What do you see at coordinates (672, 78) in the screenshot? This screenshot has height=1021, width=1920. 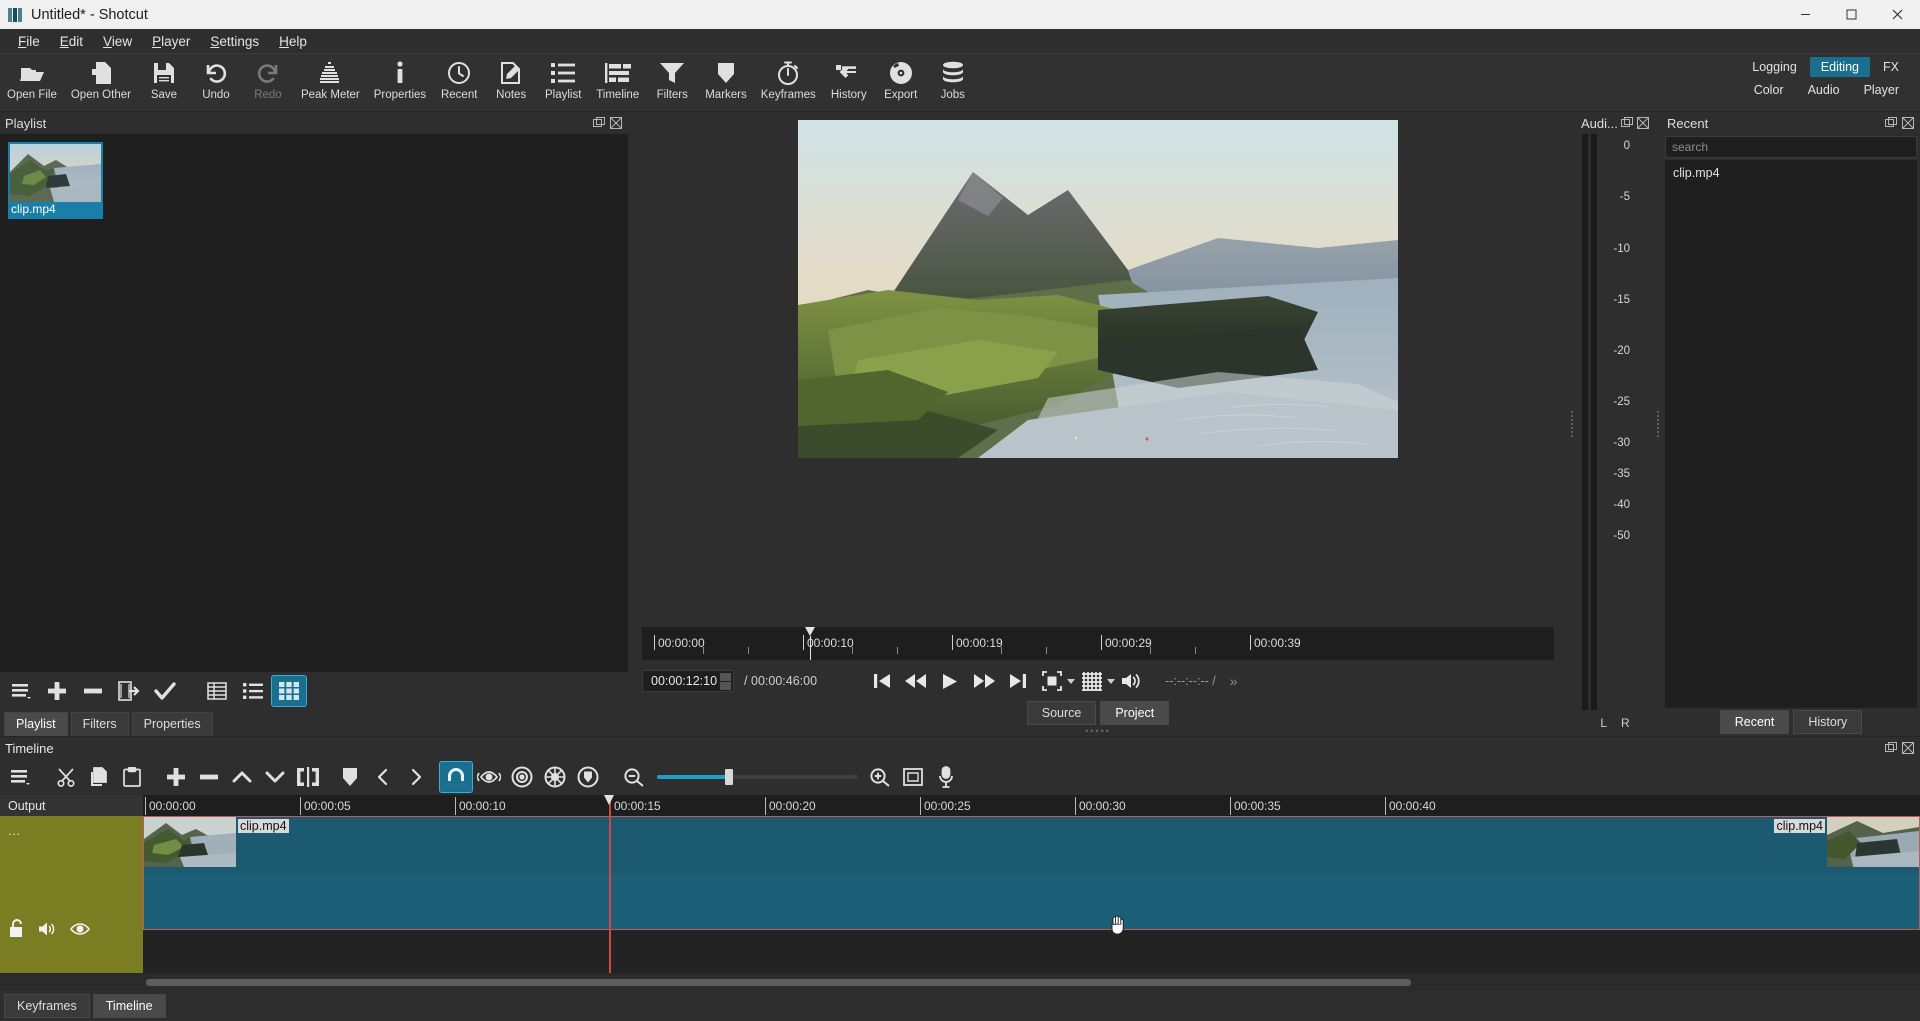 I see `toolbar-filters: Filters` at bounding box center [672, 78].